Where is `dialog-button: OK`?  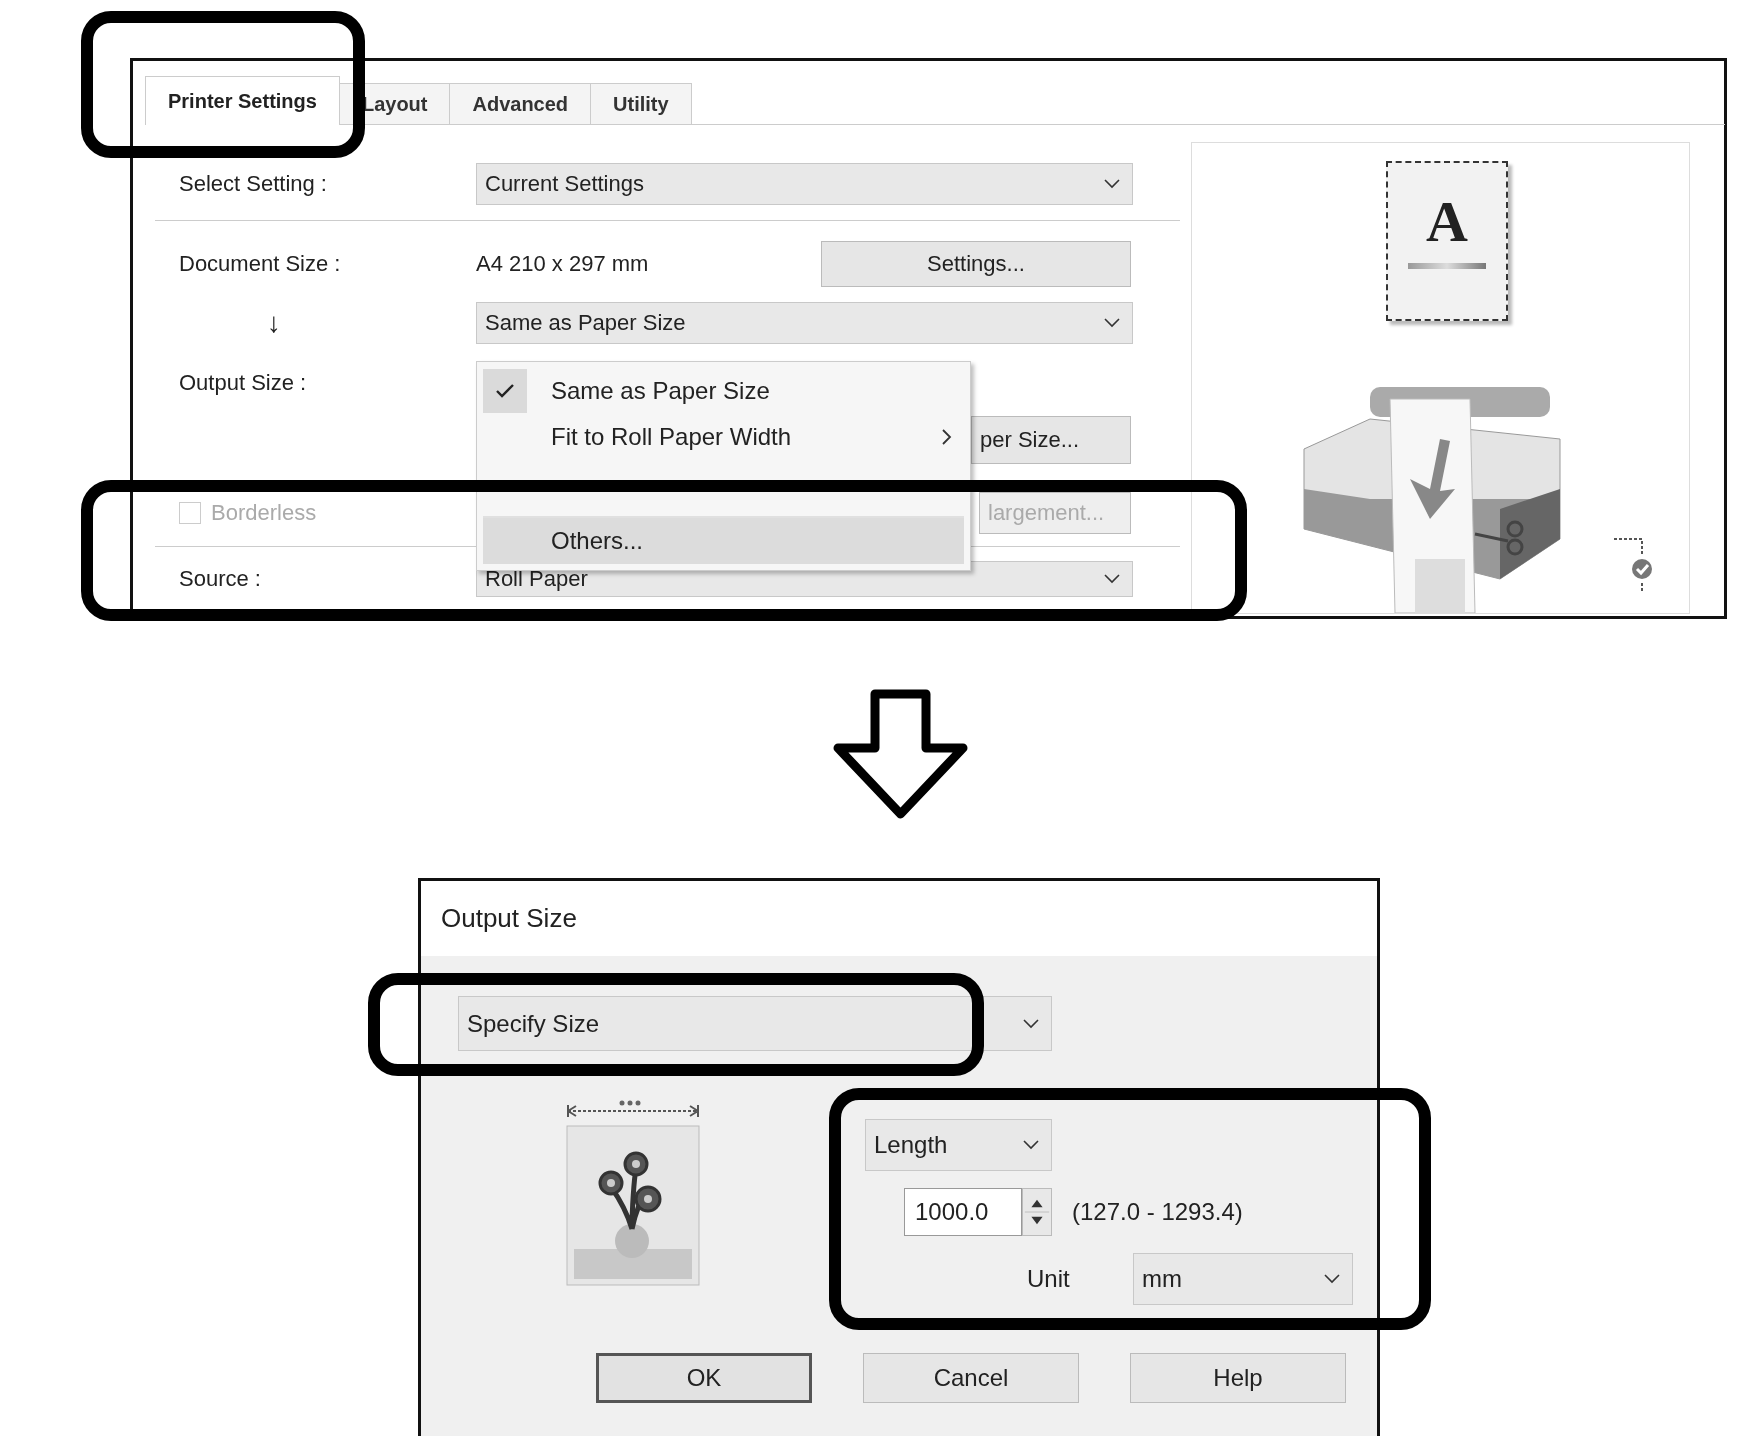 dialog-button: OK is located at coordinates (704, 1378).